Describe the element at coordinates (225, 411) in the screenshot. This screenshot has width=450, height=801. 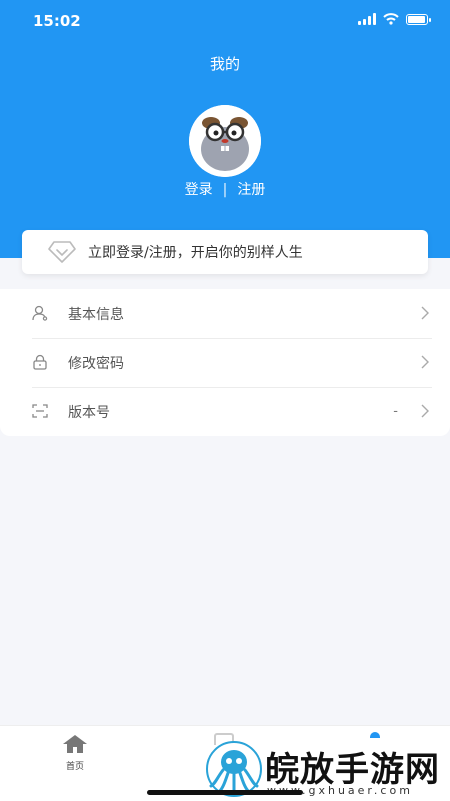
I see `menu-item-version: 版本号 -` at that location.